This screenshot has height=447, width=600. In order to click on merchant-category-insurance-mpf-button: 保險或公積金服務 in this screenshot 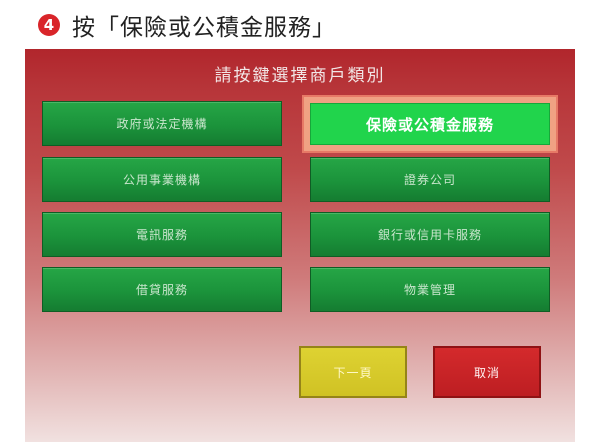, I will do `click(430, 124)`.